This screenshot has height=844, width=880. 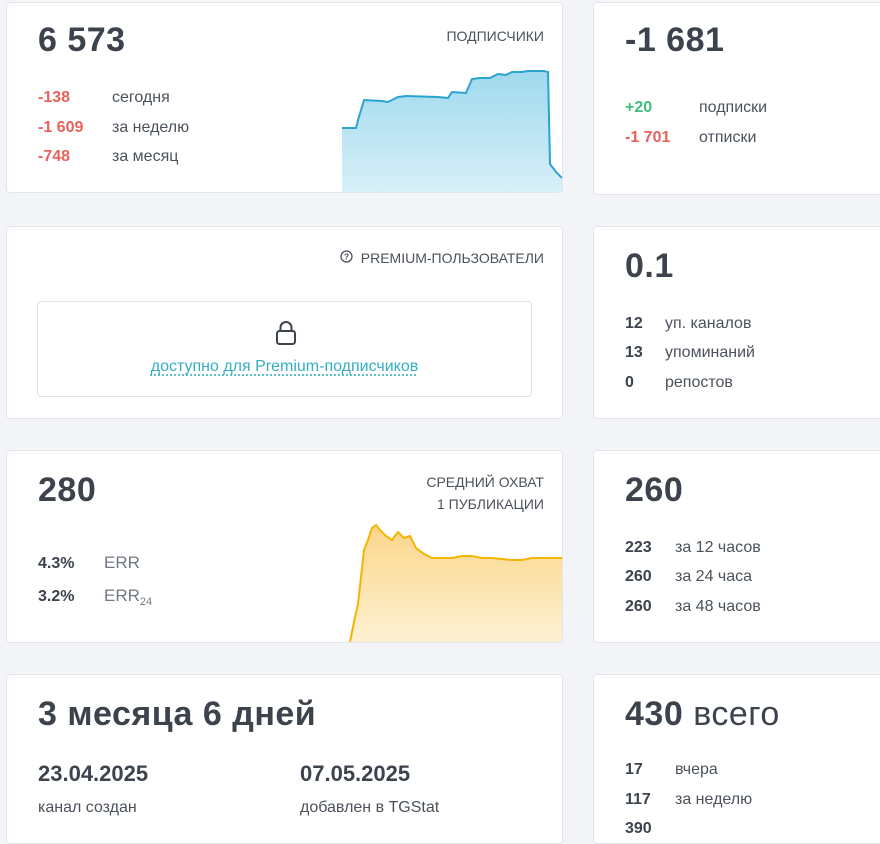 I want to click on lock-icon, so click(x=286, y=335).